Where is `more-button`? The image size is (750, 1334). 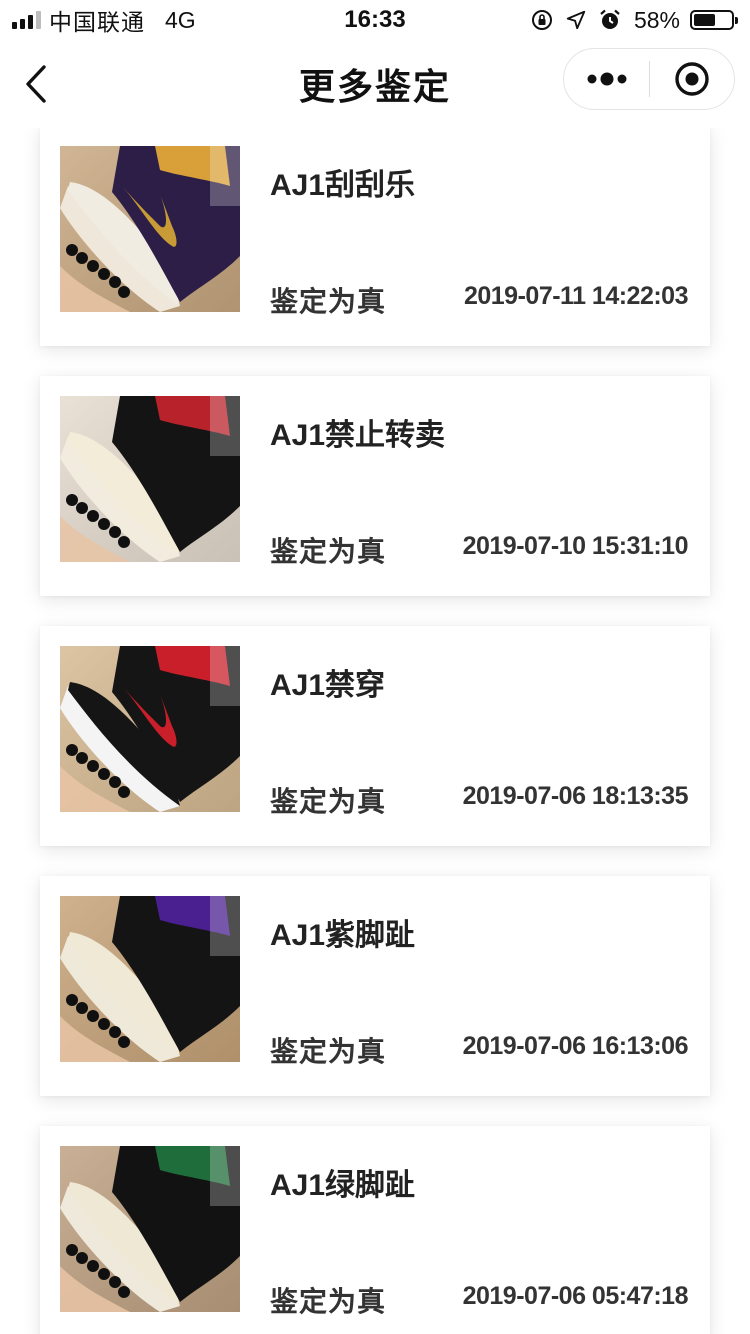
more-button is located at coordinates (606, 79).